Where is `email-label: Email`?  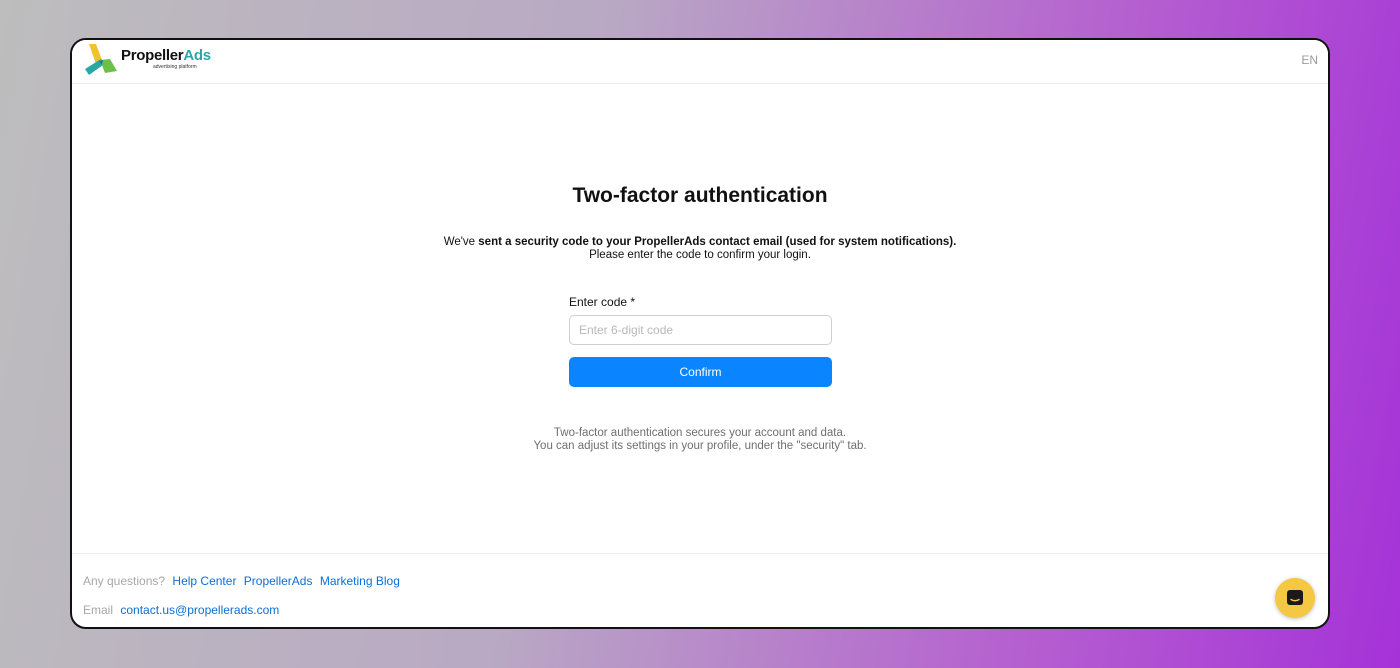
email-label: Email is located at coordinates (98, 610).